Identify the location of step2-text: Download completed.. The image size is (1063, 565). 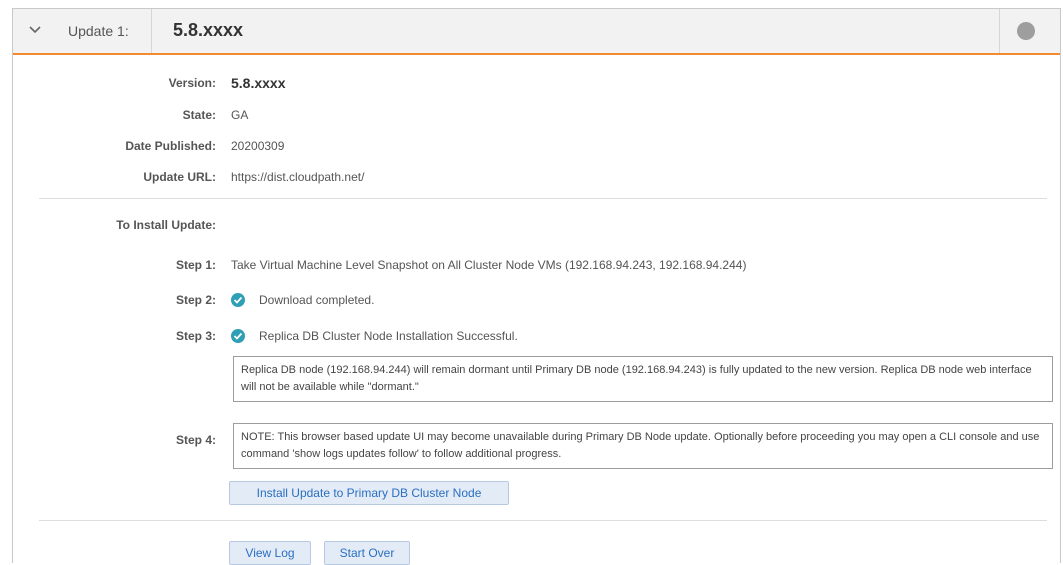
(317, 300).